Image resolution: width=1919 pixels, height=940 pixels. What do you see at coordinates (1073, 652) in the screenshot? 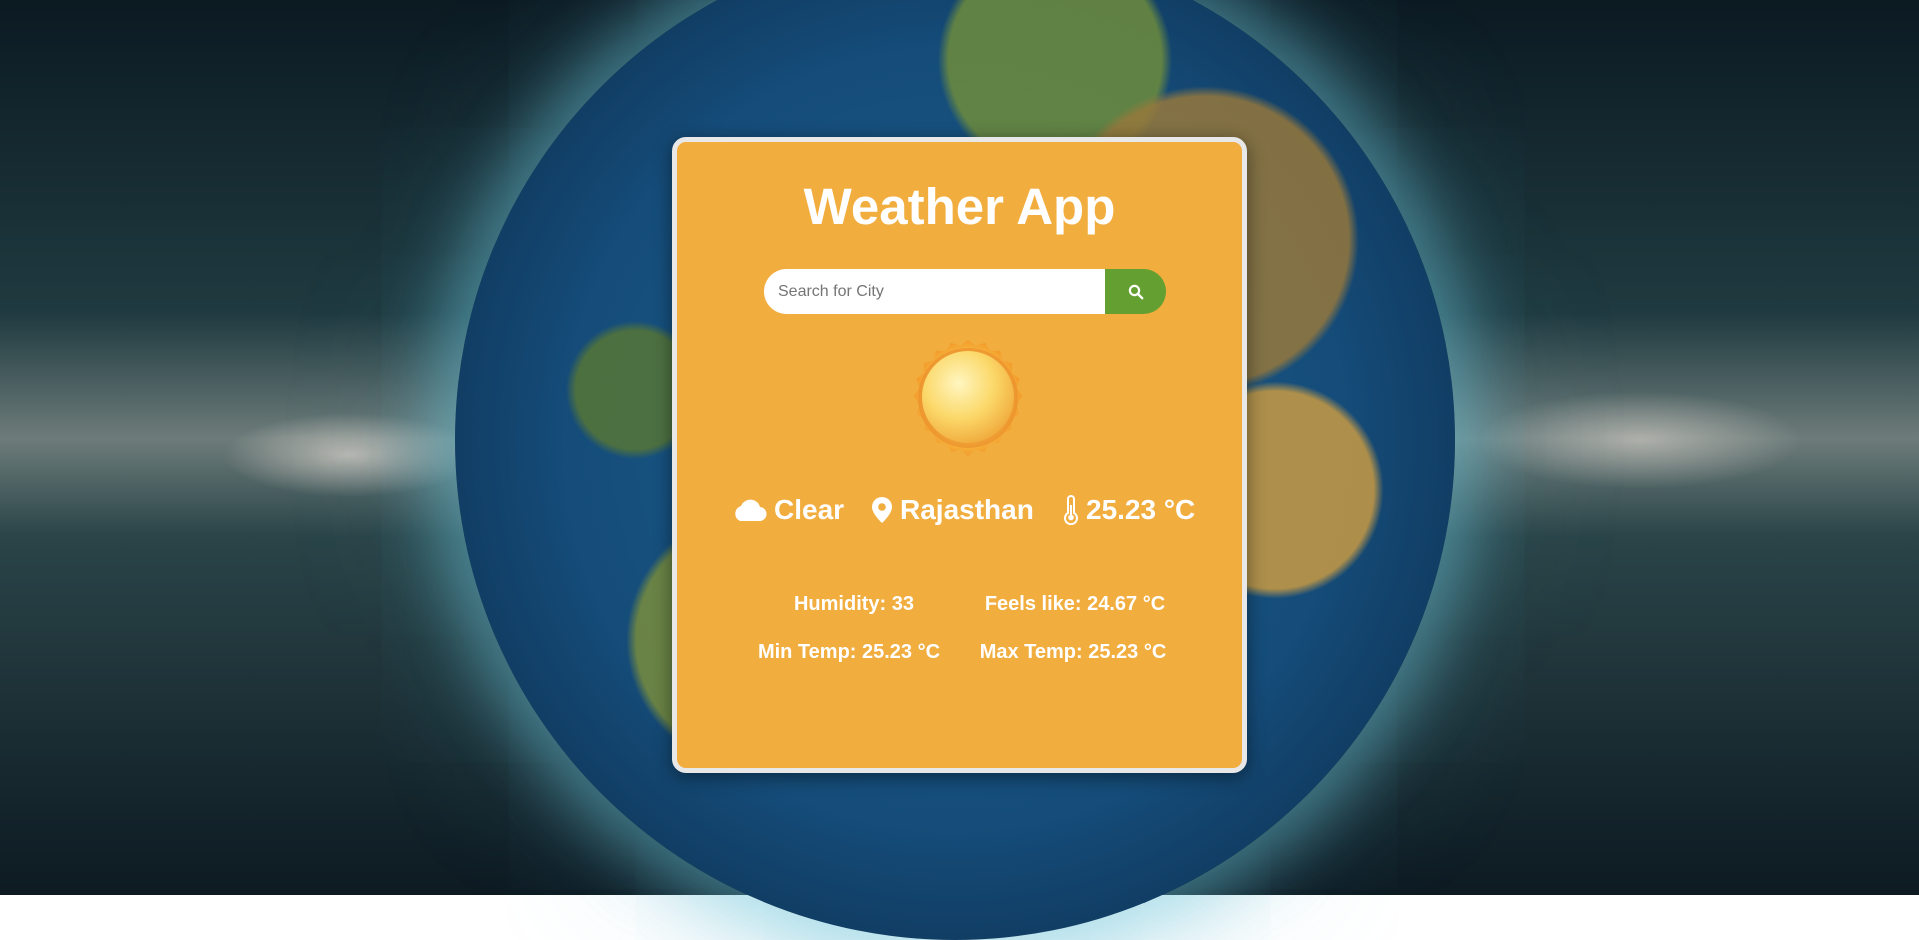
I see `max-temp-value: Max Temp: 25.23 °C` at bounding box center [1073, 652].